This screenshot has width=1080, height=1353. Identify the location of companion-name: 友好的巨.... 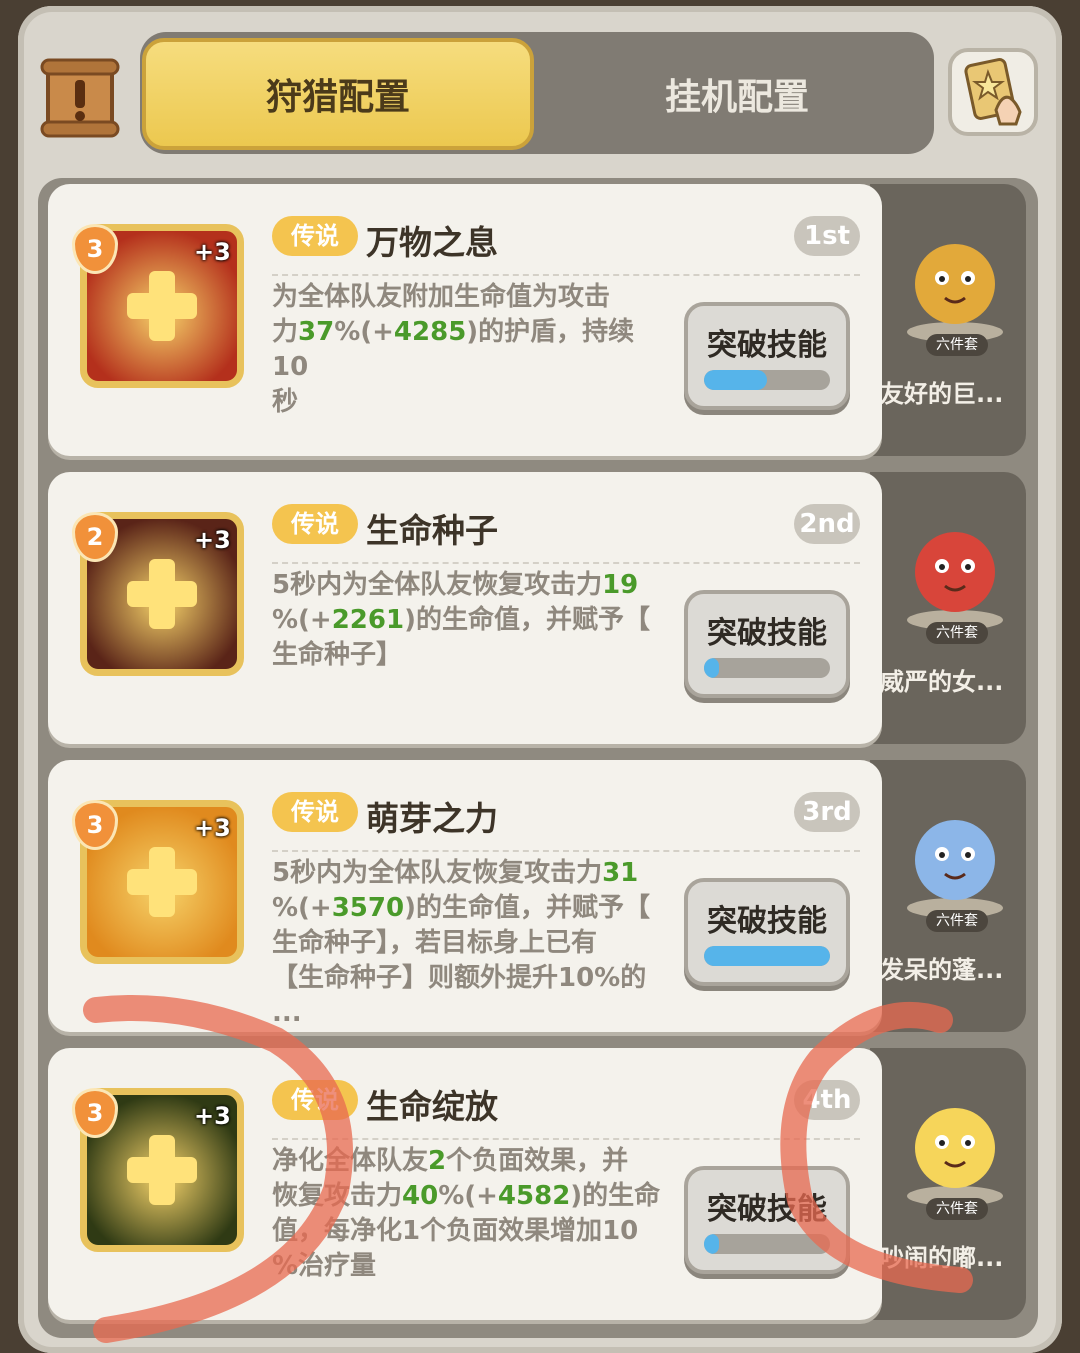
(942, 394).